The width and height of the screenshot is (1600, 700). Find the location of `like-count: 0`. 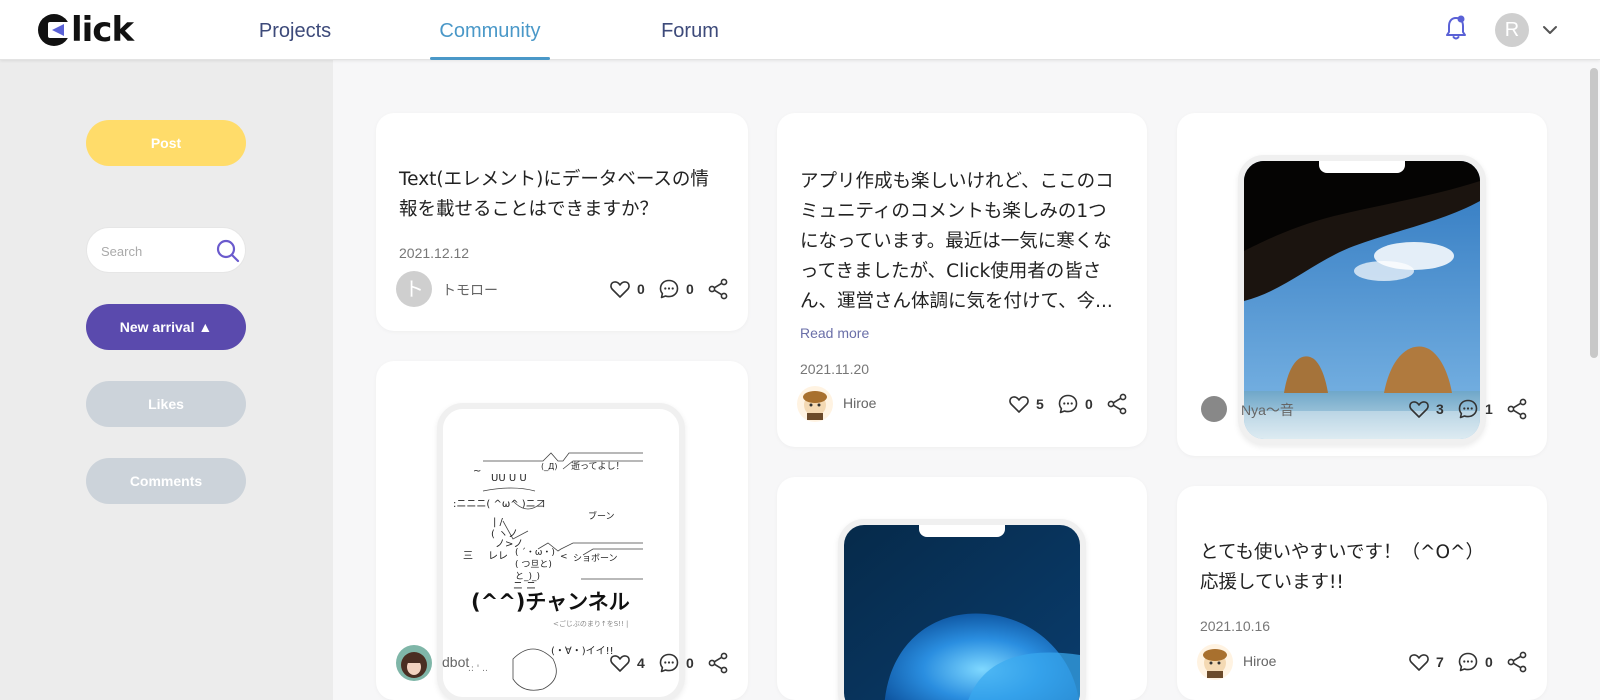

like-count: 0 is located at coordinates (641, 289).